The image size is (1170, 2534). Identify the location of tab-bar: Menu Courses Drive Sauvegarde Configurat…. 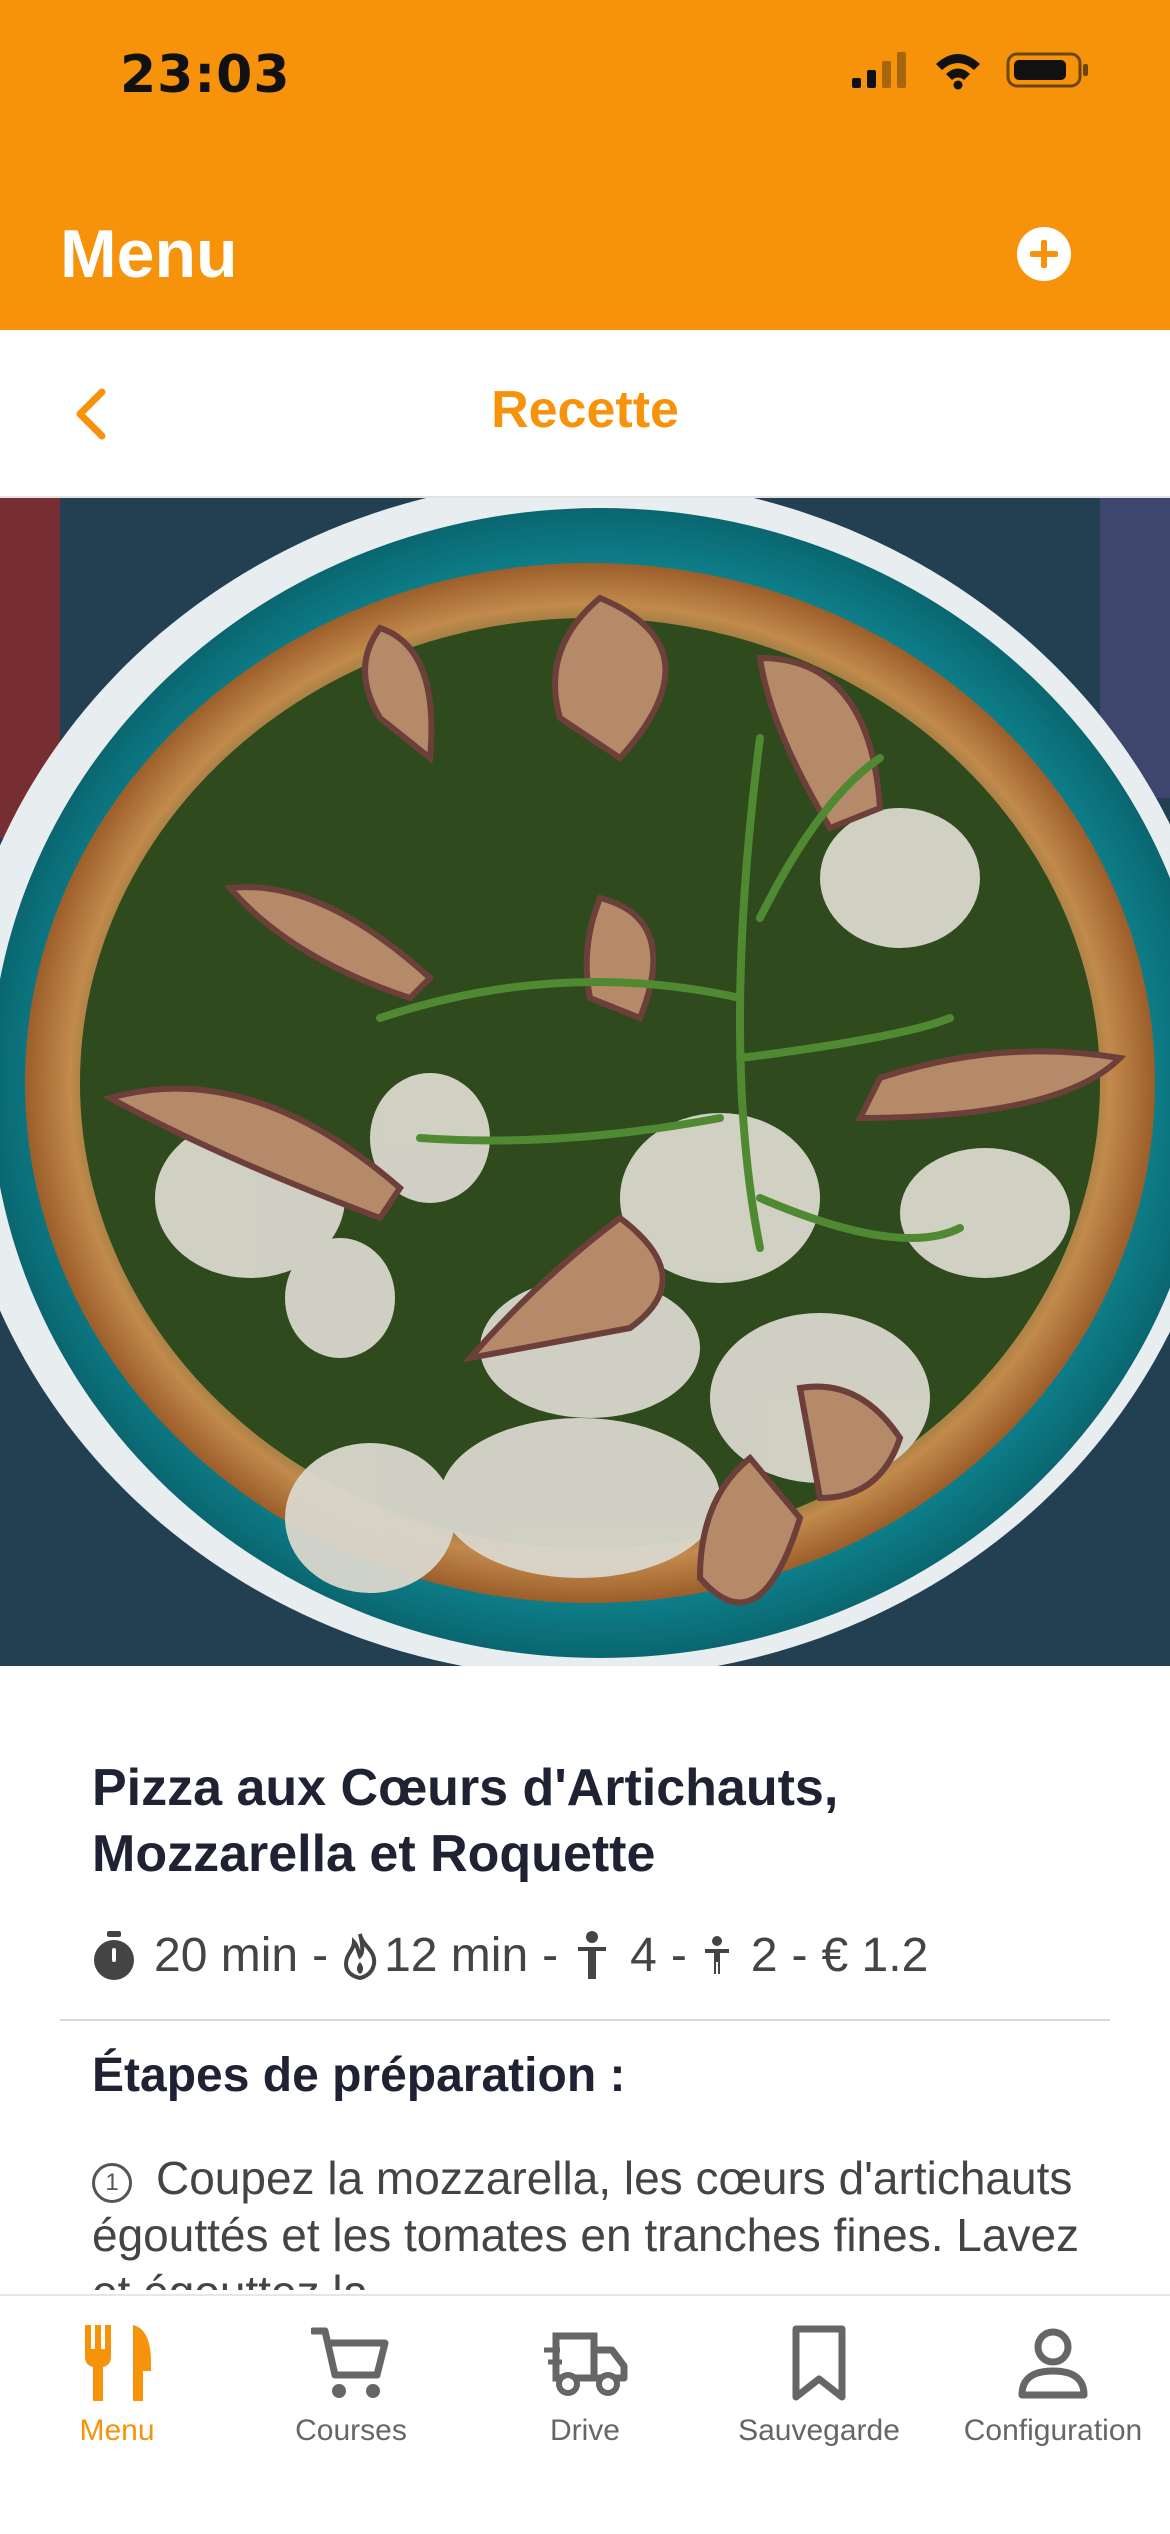
(585, 2414).